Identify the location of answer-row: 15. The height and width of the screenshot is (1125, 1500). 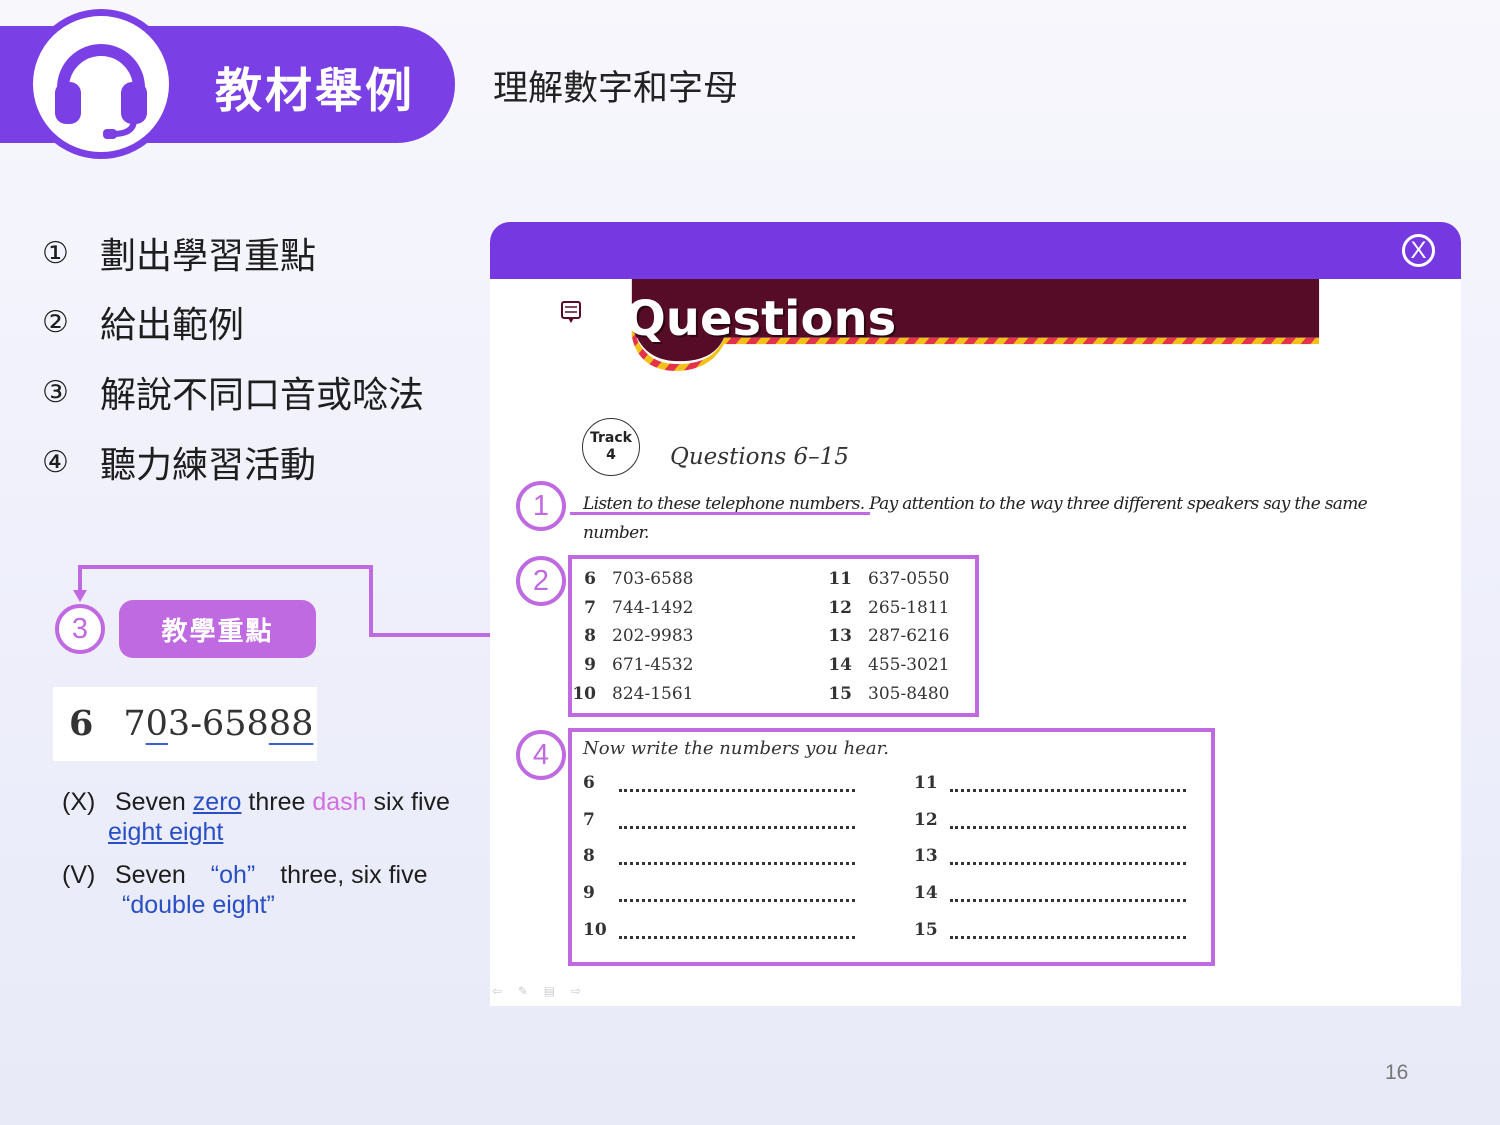
(1050, 930).